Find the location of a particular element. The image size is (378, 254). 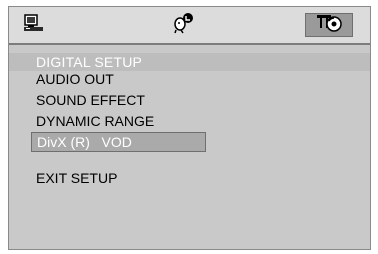

monitor-icon is located at coordinates (34, 25).